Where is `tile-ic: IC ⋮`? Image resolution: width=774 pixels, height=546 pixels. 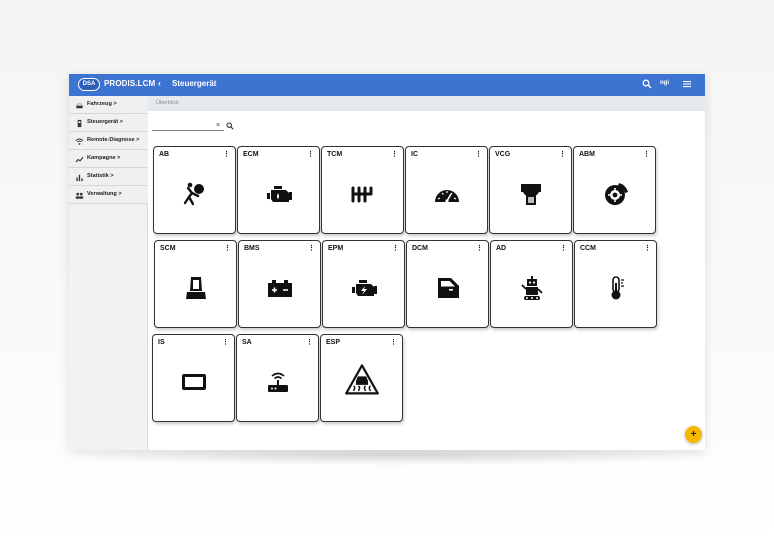
tile-ic: IC ⋮ is located at coordinates (446, 190).